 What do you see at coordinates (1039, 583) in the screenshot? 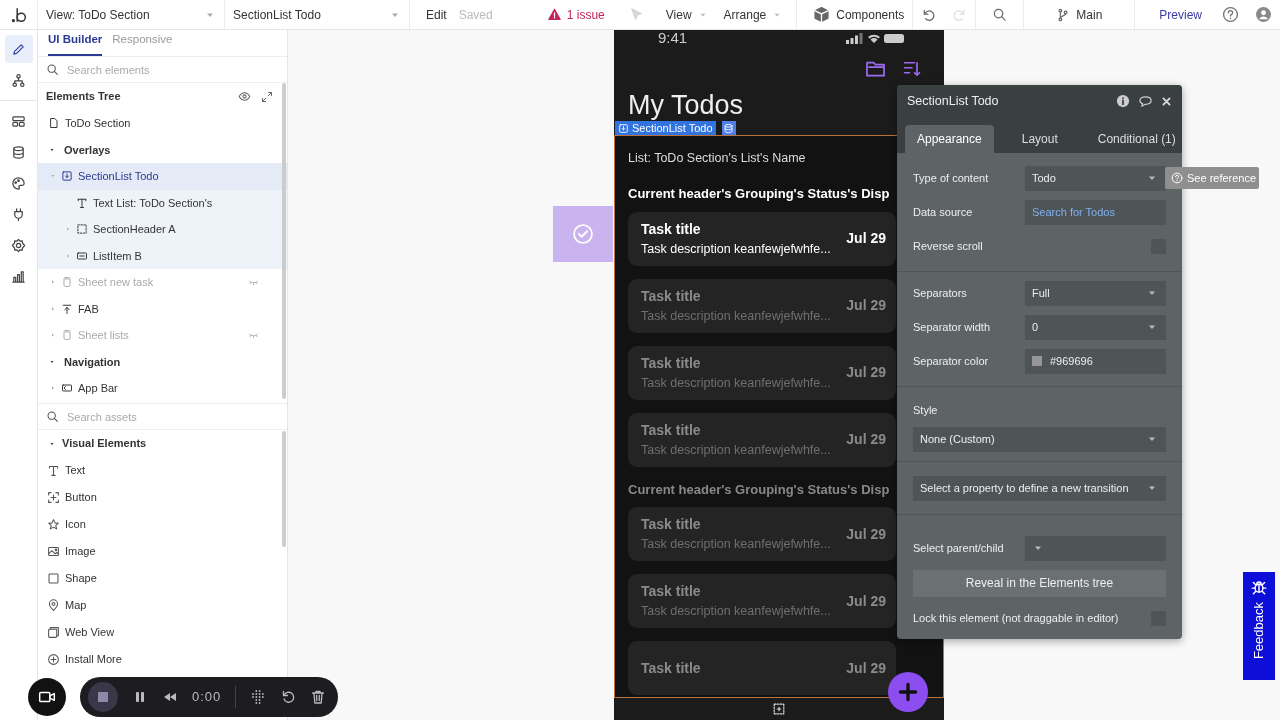
I see `reveal-button: Reveal in the Elements tree` at bounding box center [1039, 583].